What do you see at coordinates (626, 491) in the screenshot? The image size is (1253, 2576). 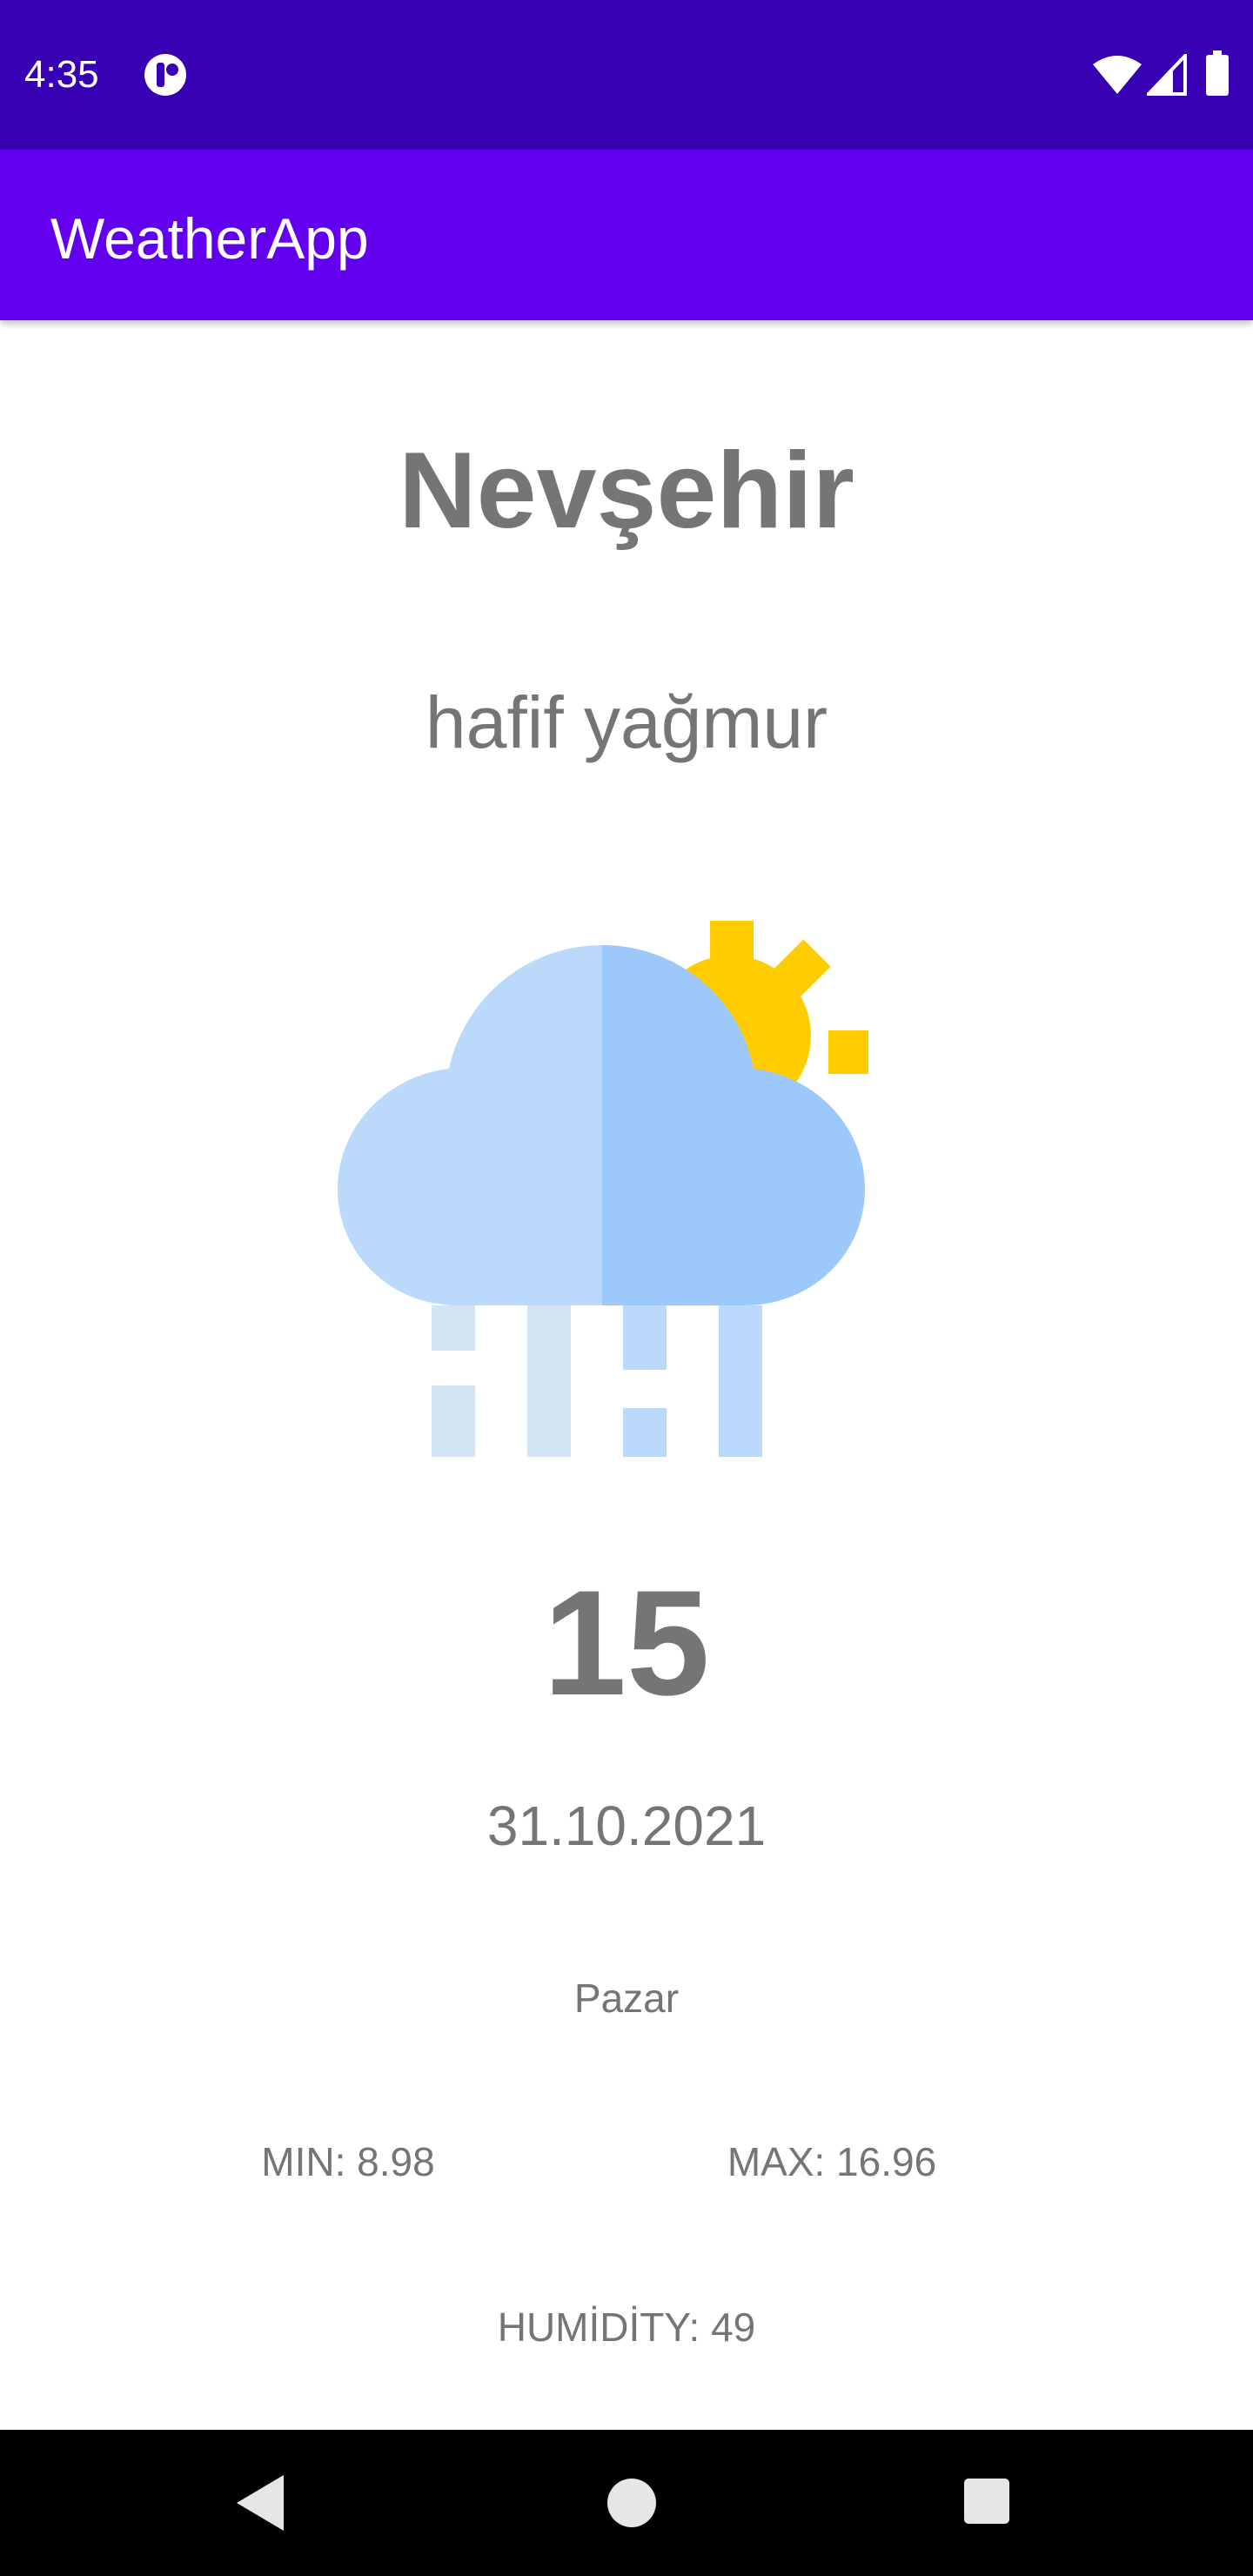 I see `city-name: Nevşehir` at bounding box center [626, 491].